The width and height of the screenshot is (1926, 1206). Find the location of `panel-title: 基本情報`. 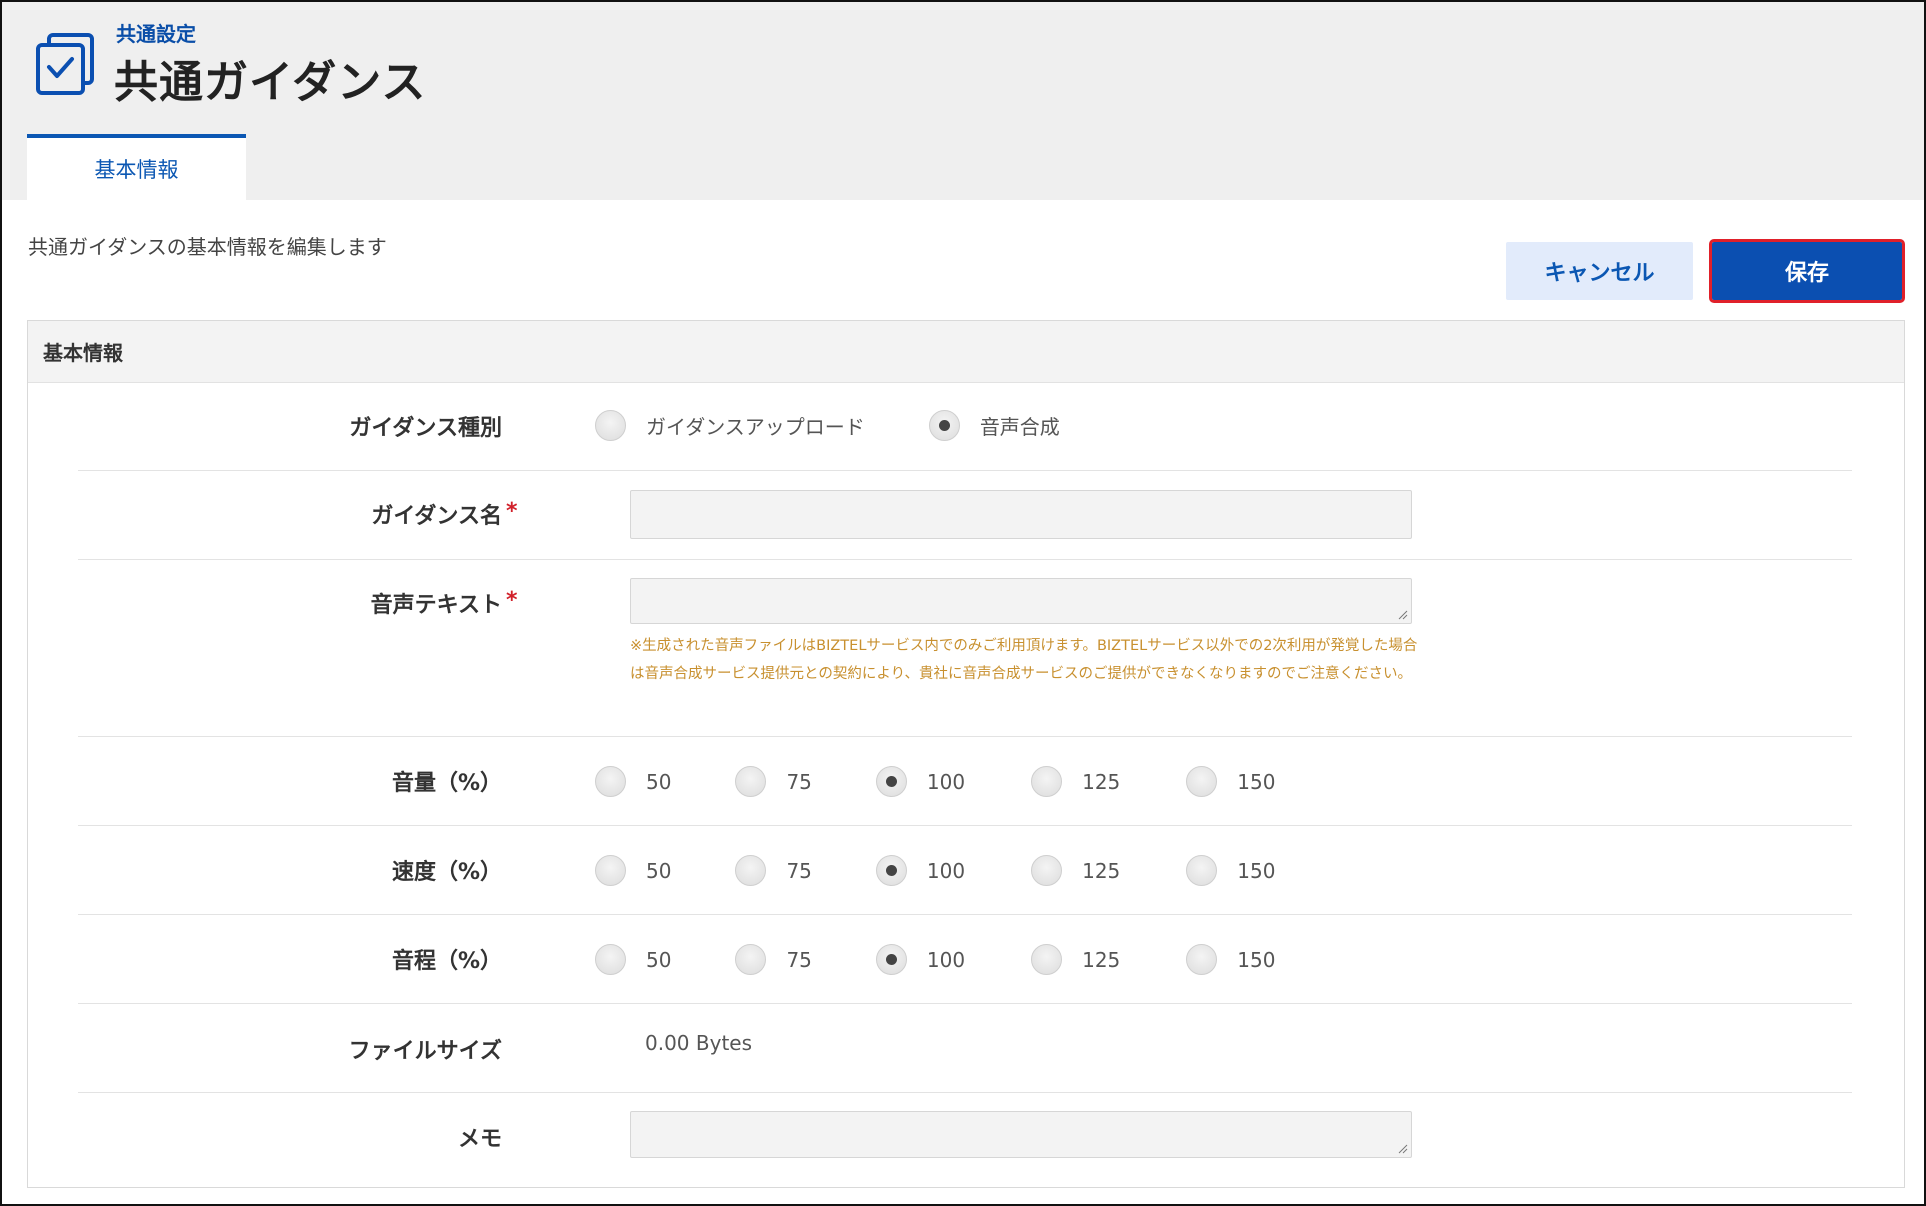

panel-title: 基本情報 is located at coordinates (966, 352).